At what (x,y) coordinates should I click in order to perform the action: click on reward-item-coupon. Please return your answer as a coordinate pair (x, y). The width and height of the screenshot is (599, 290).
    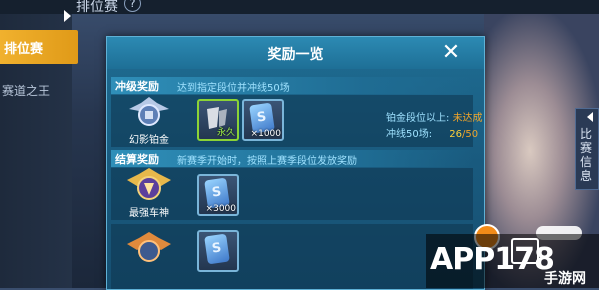
    Looking at the image, I should click on (218, 251).